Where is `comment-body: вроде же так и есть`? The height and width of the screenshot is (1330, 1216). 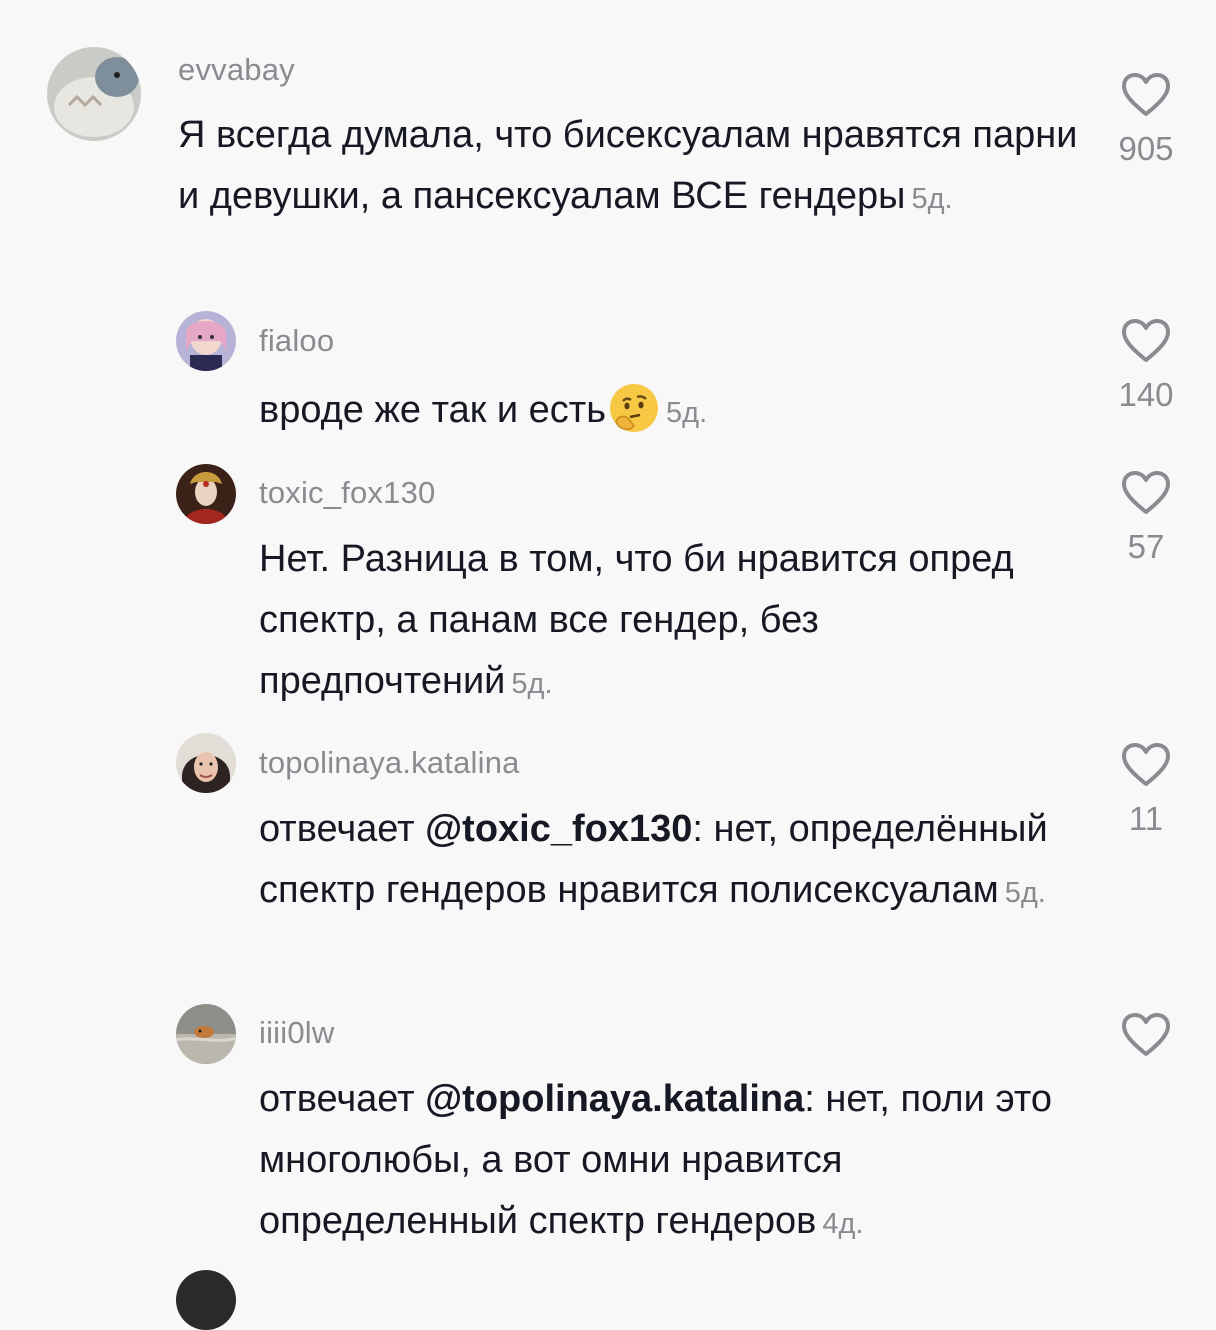
comment-body: вроде же так и есть is located at coordinates (433, 410).